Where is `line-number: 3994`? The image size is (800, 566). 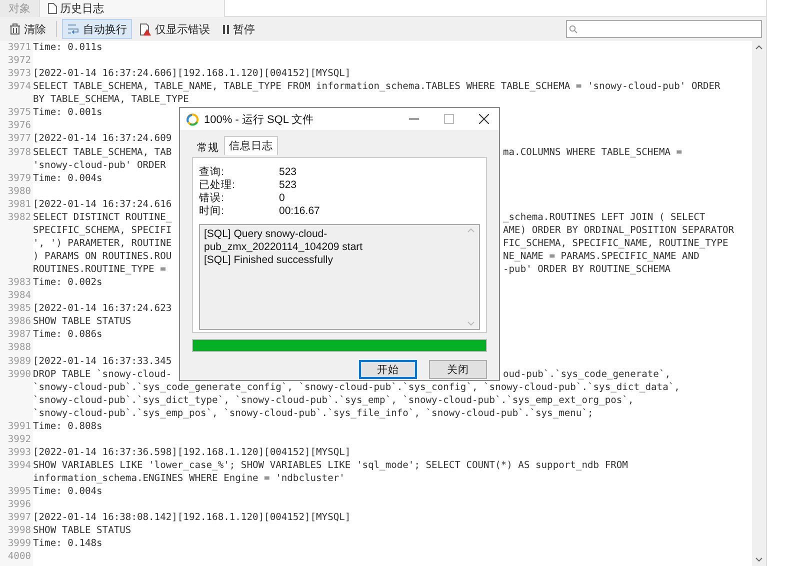 line-number: 3994 is located at coordinates (19, 465).